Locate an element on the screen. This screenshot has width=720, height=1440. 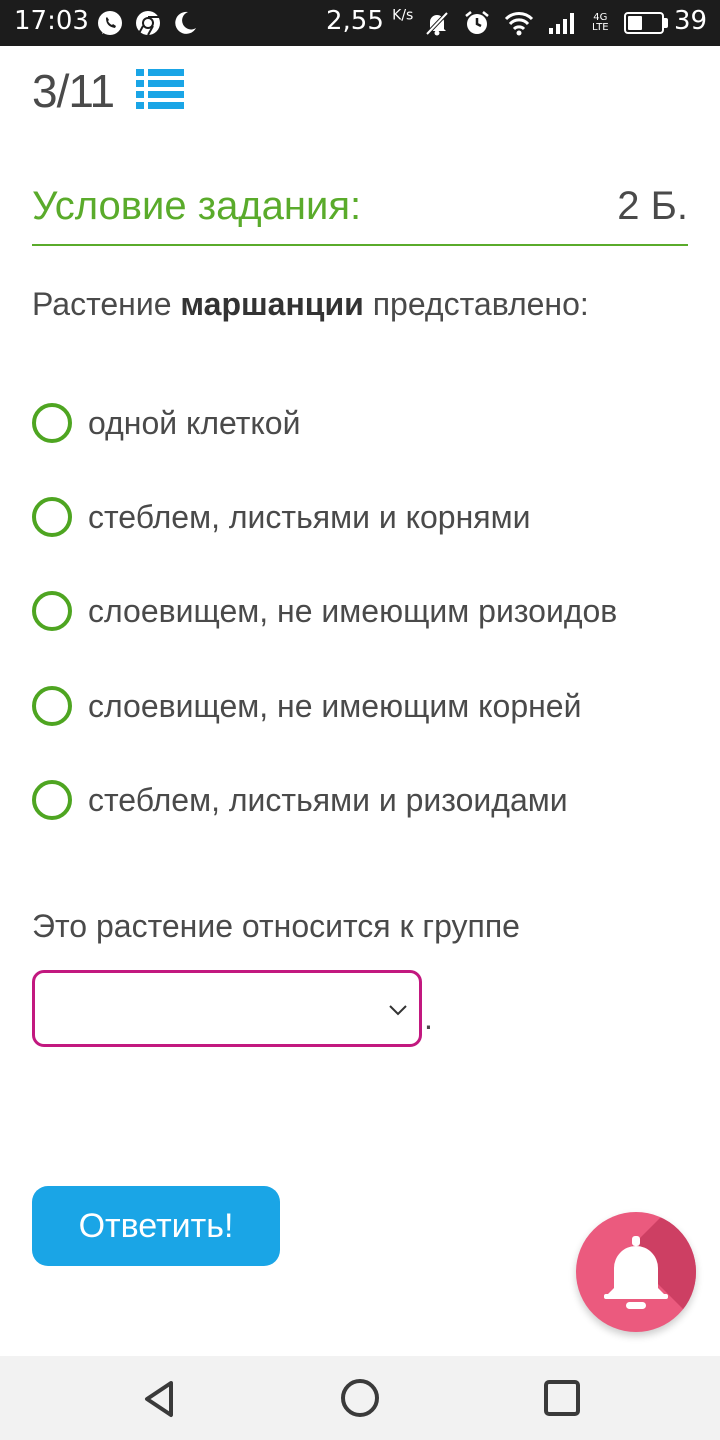
alarm-icon is located at coordinates (477, 22).